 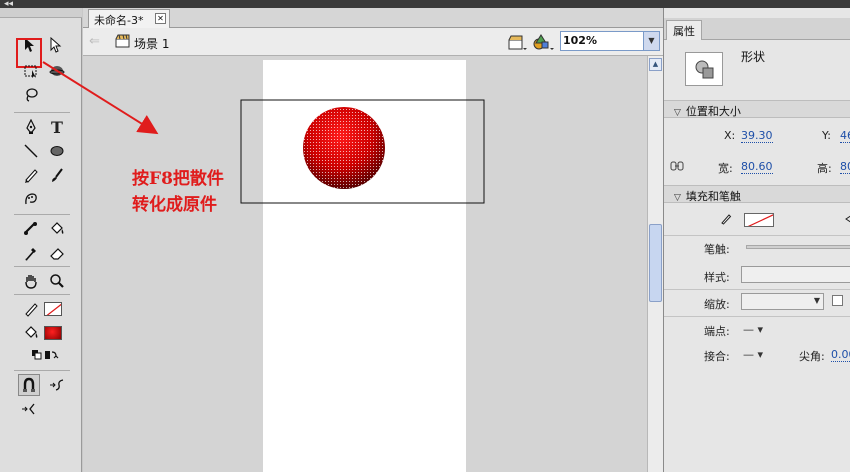 What do you see at coordinates (57, 151) in the screenshot?
I see `oval-tool-icon` at bounding box center [57, 151].